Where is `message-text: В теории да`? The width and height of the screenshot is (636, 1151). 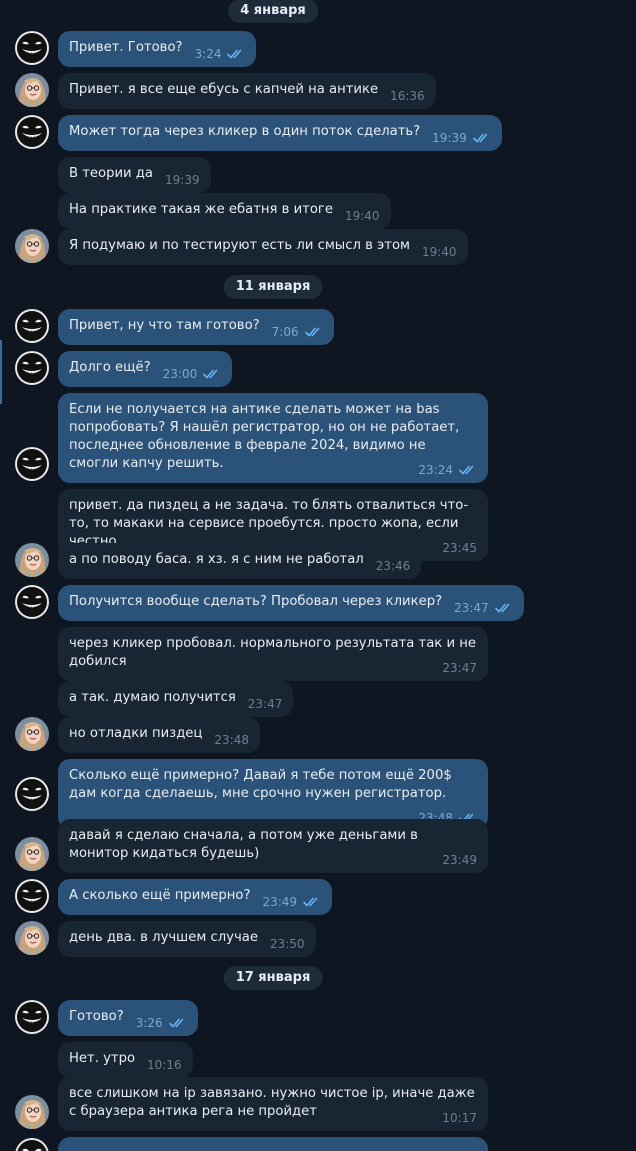 message-text: В теории да is located at coordinates (111, 173).